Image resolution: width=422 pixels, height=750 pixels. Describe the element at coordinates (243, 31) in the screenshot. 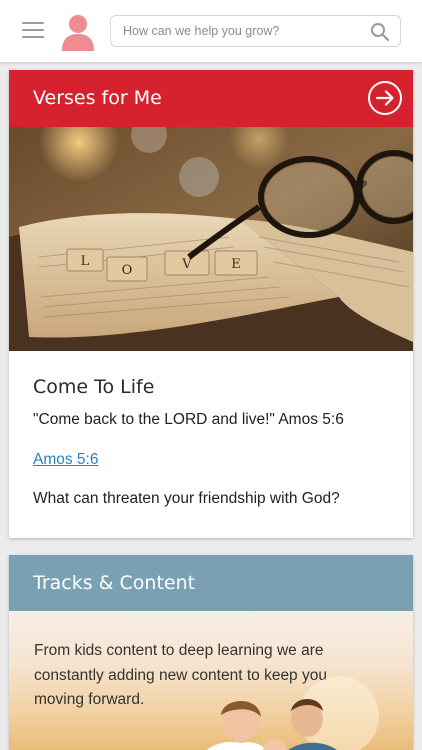

I see `search-input` at that location.